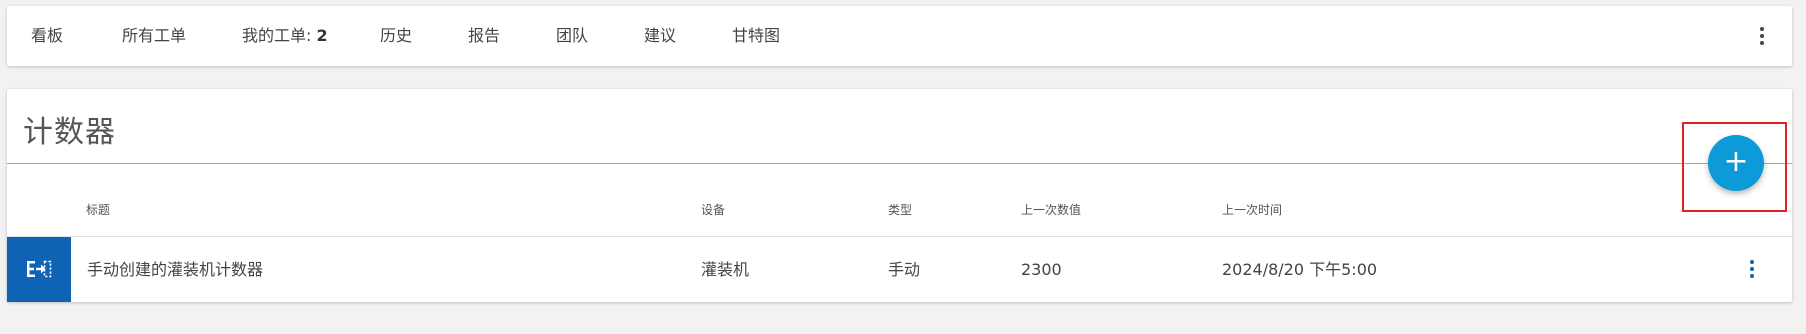  What do you see at coordinates (47, 36) in the screenshot?
I see `tab-kanban: 看板` at bounding box center [47, 36].